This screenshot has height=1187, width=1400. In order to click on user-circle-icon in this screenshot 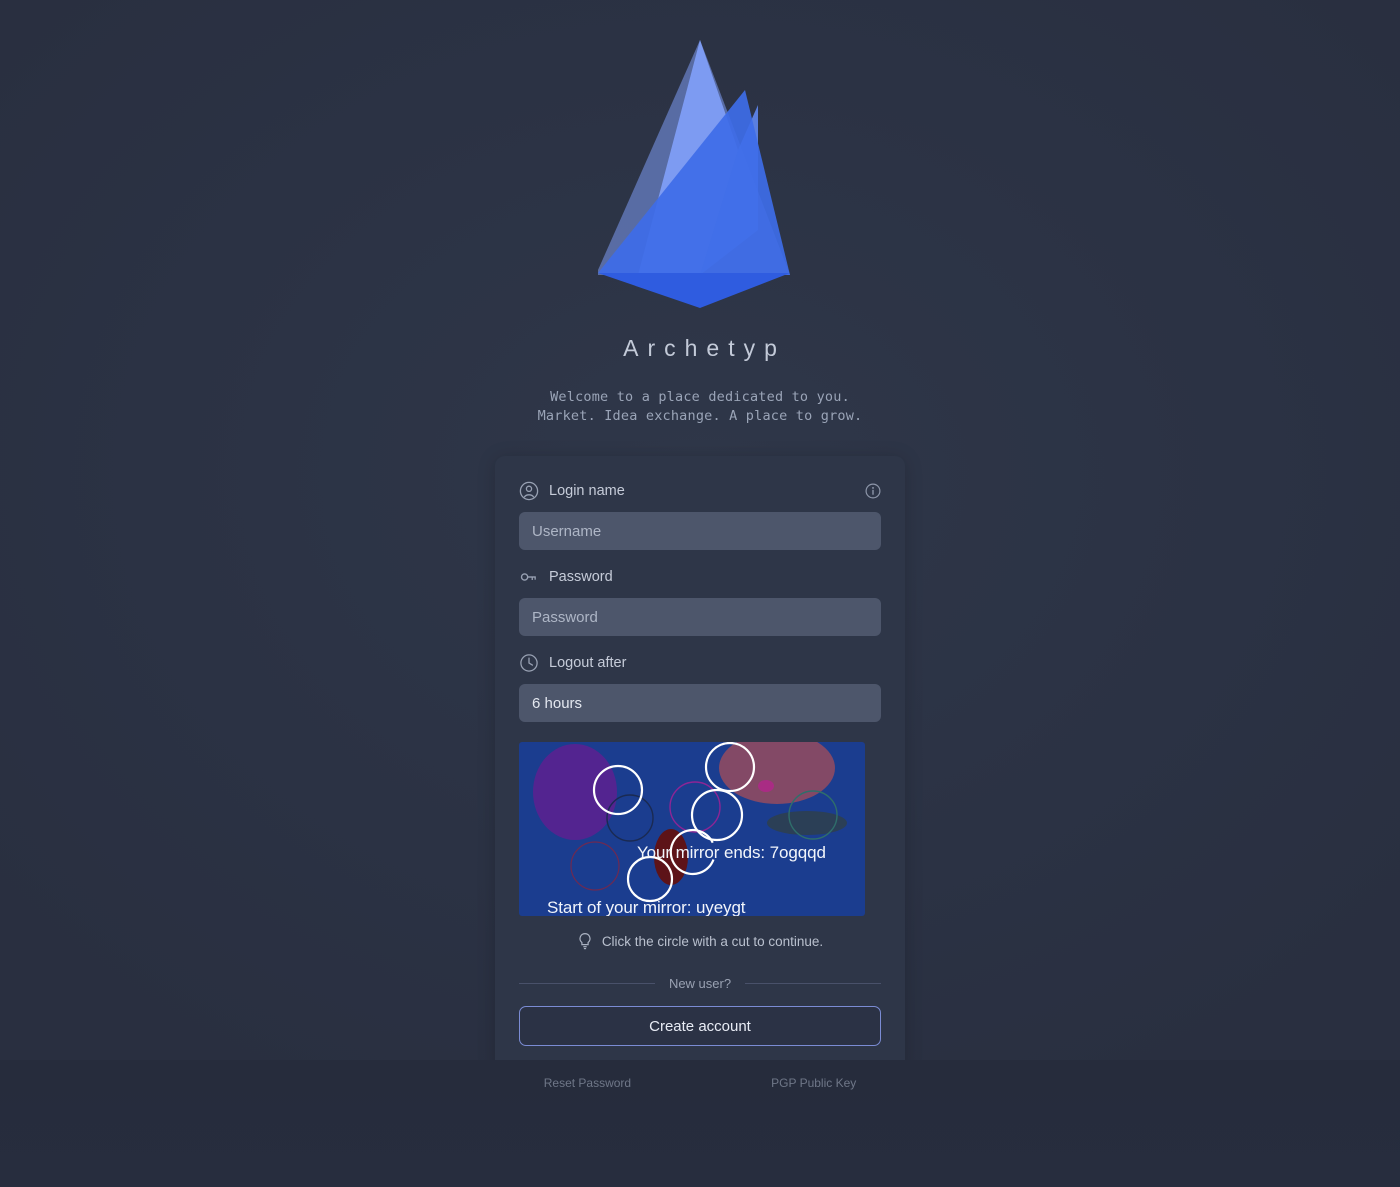, I will do `click(529, 491)`.